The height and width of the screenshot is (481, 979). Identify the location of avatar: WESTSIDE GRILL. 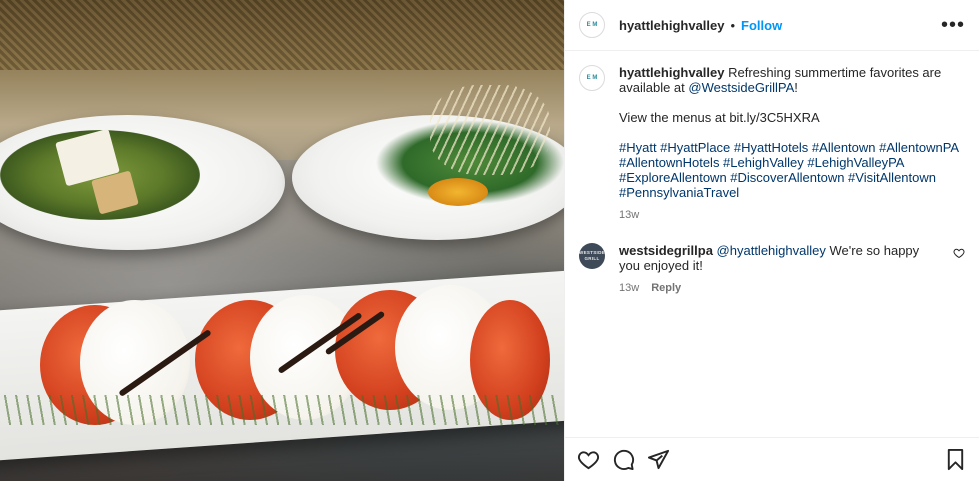
(592, 256).